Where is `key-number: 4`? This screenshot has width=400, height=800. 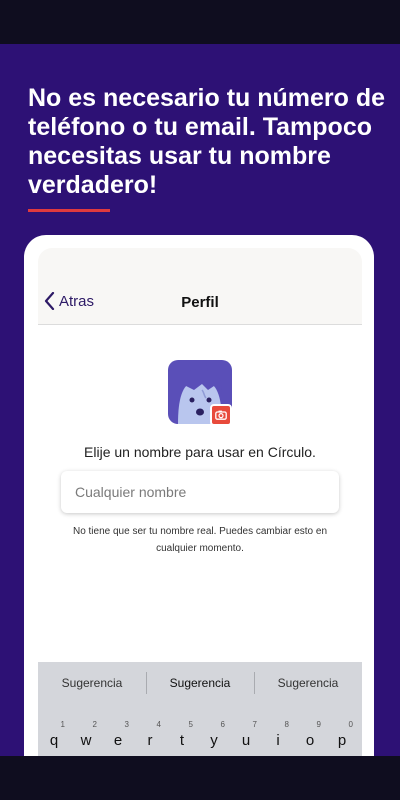 key-number: 4 is located at coordinates (158, 724).